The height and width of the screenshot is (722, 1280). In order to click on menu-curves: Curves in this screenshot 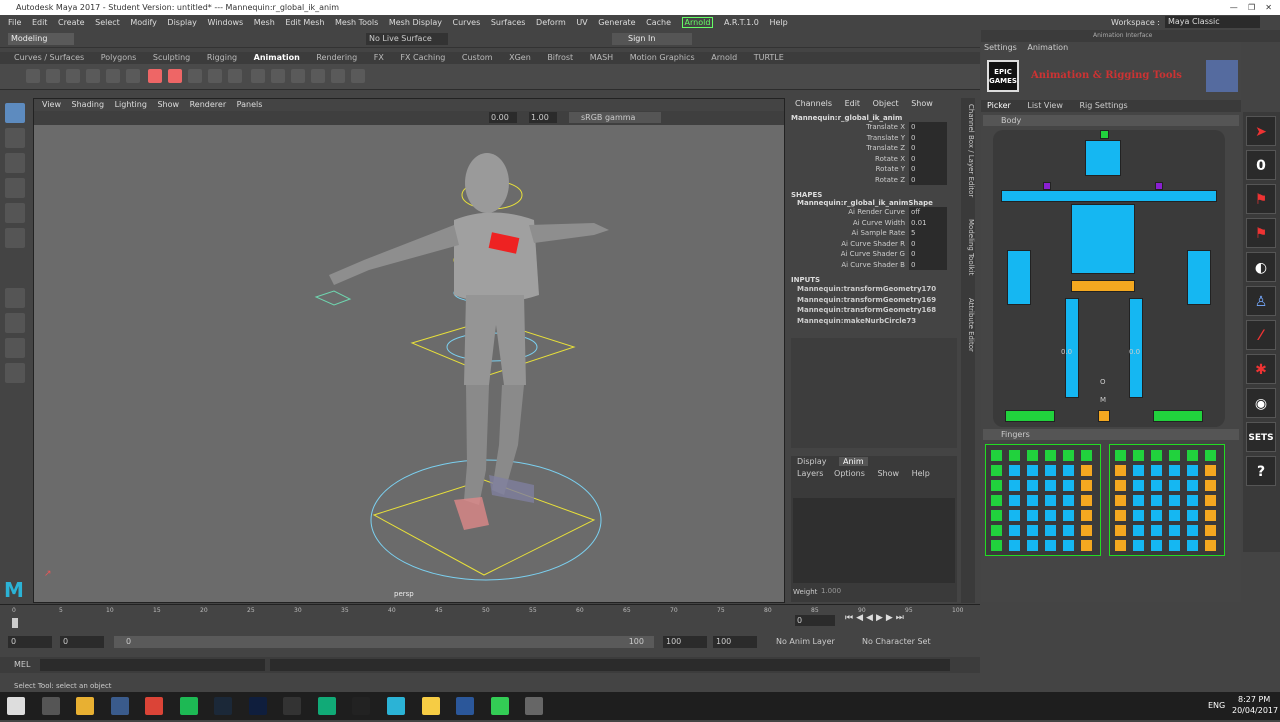, I will do `click(467, 22)`.